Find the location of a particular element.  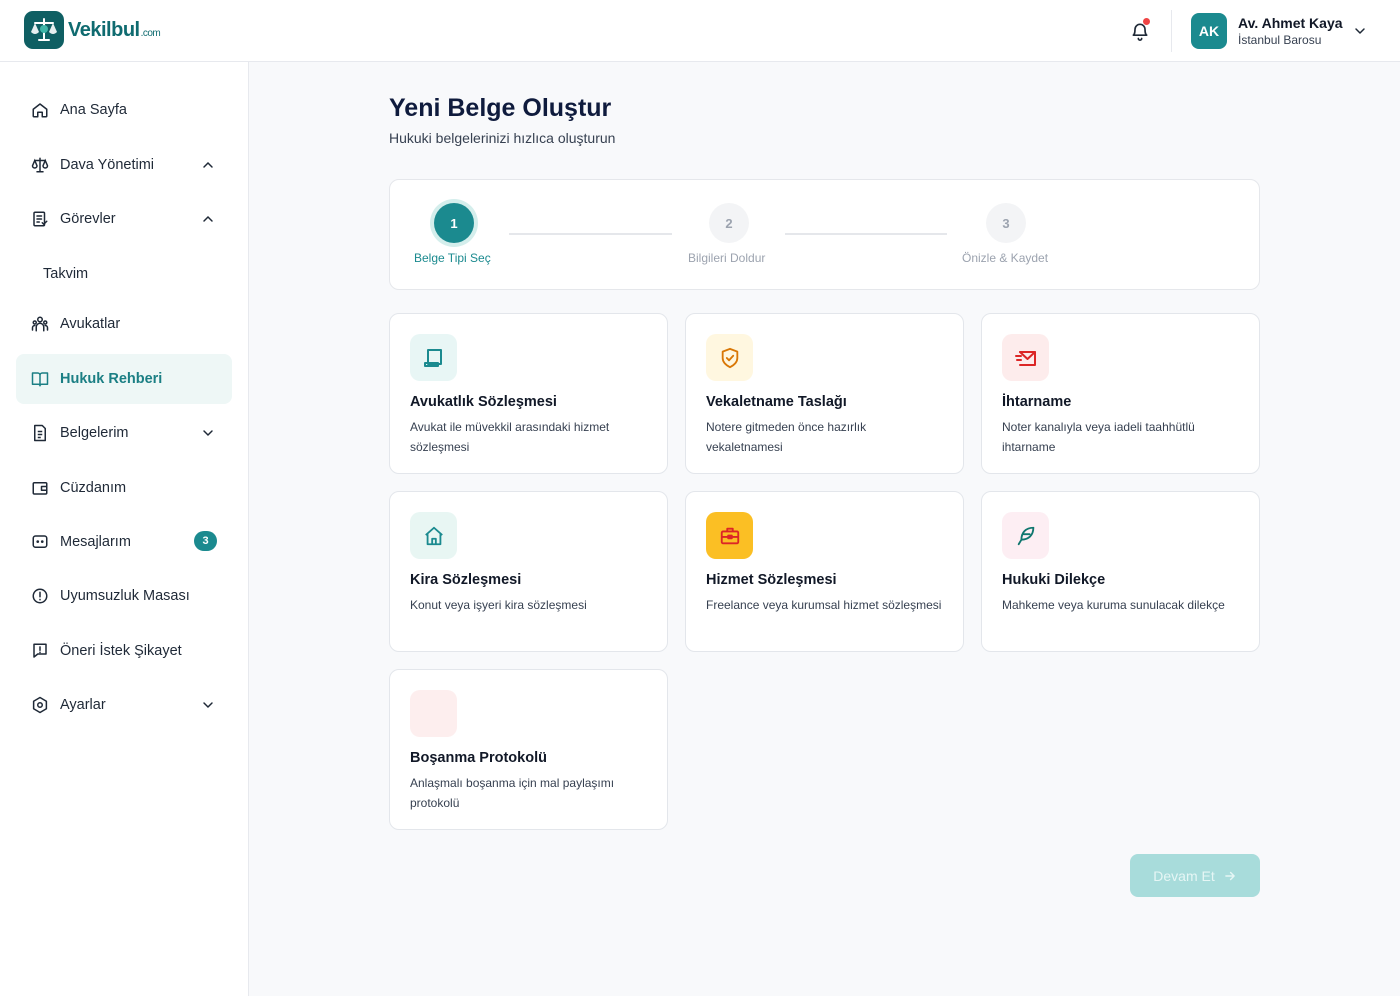

sidebar-item-belgelerim: Belgelerim is located at coordinates (124, 433).